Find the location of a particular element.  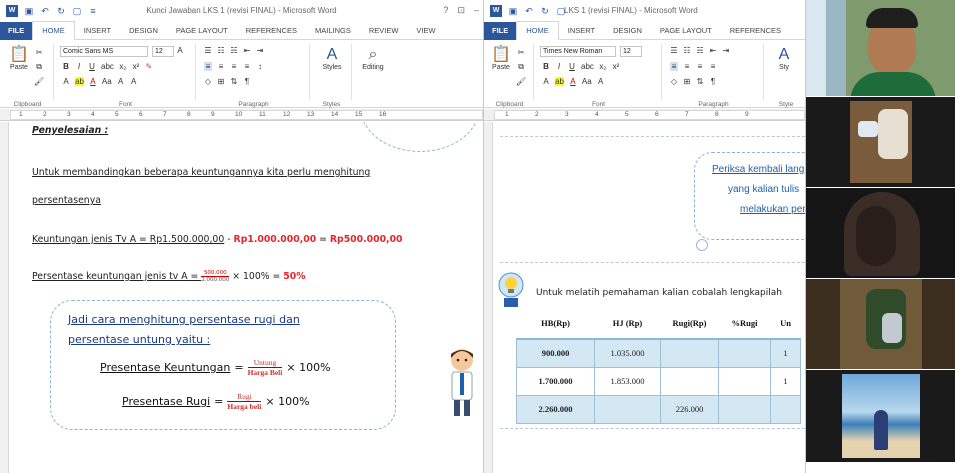

align-right-icon: ≡ is located at coordinates (234, 66).